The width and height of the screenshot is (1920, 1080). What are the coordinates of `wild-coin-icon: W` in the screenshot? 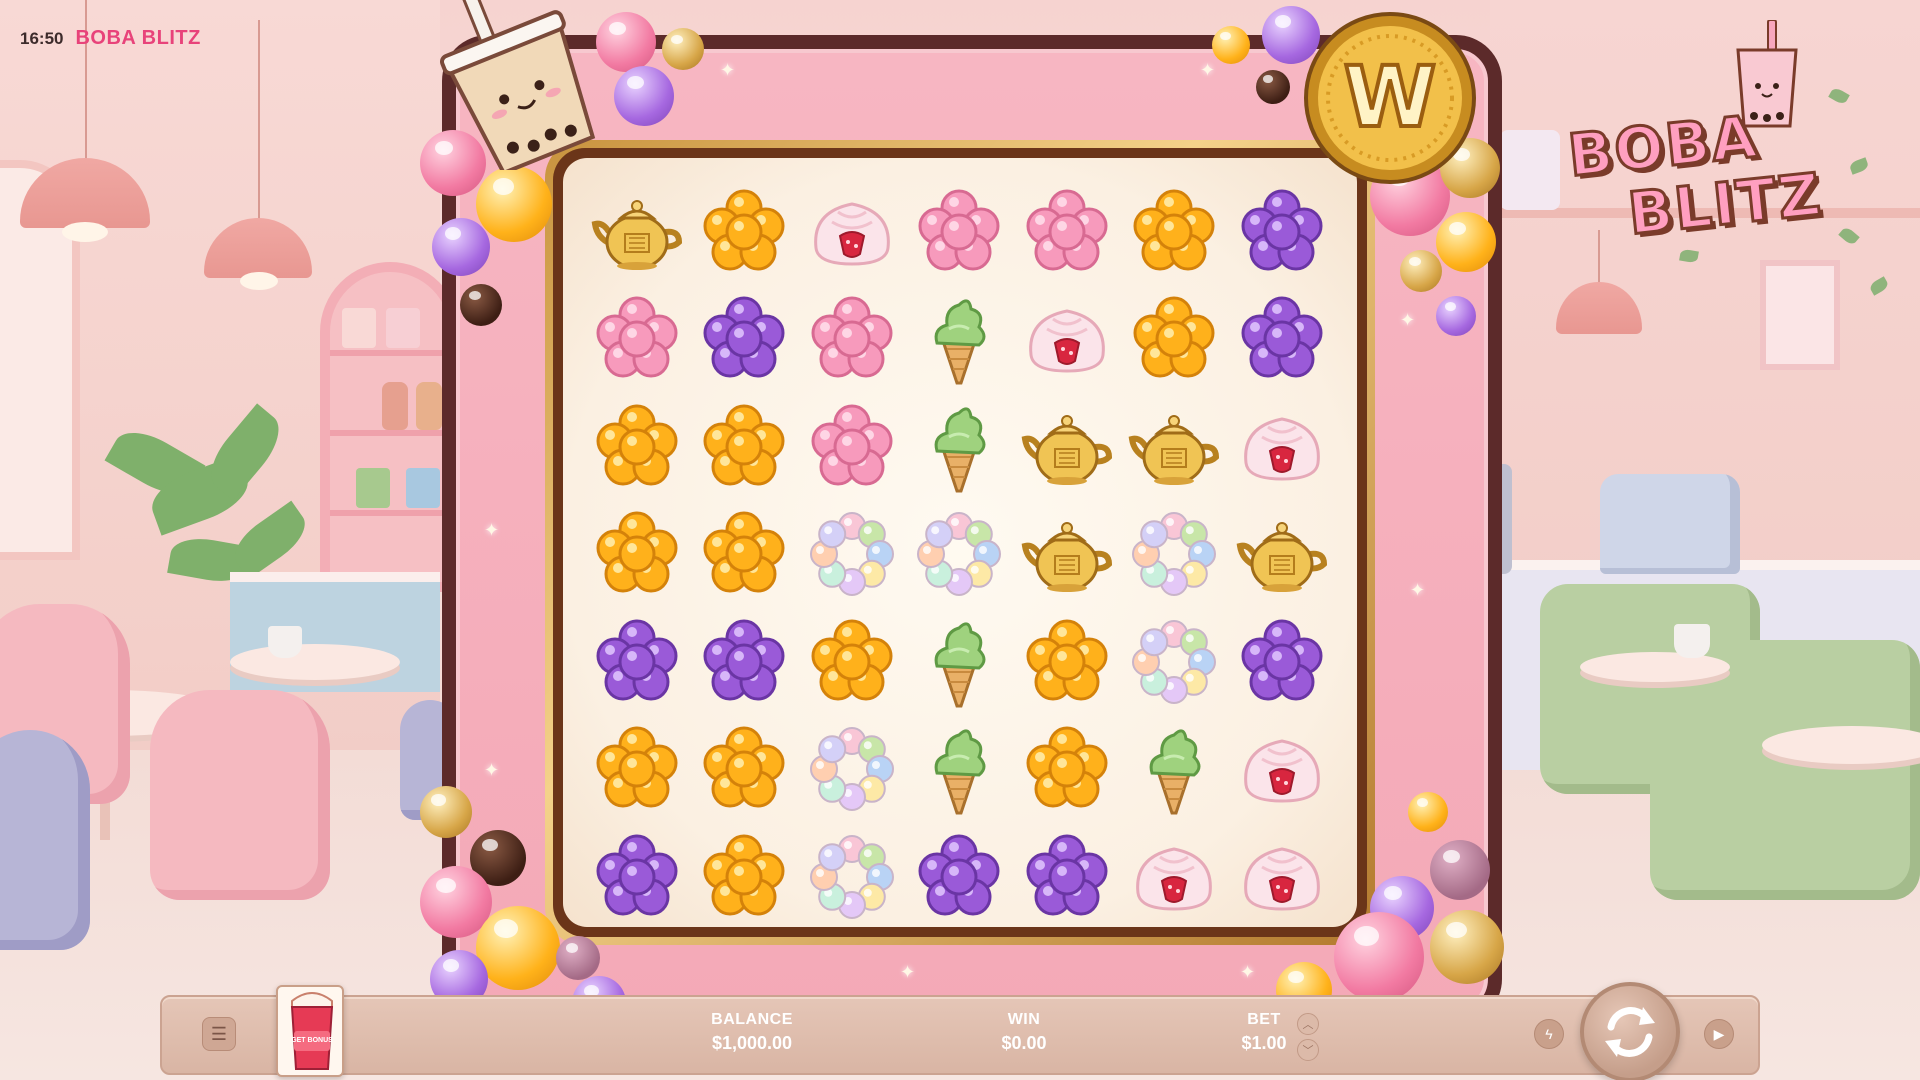 It's located at (1390, 98).